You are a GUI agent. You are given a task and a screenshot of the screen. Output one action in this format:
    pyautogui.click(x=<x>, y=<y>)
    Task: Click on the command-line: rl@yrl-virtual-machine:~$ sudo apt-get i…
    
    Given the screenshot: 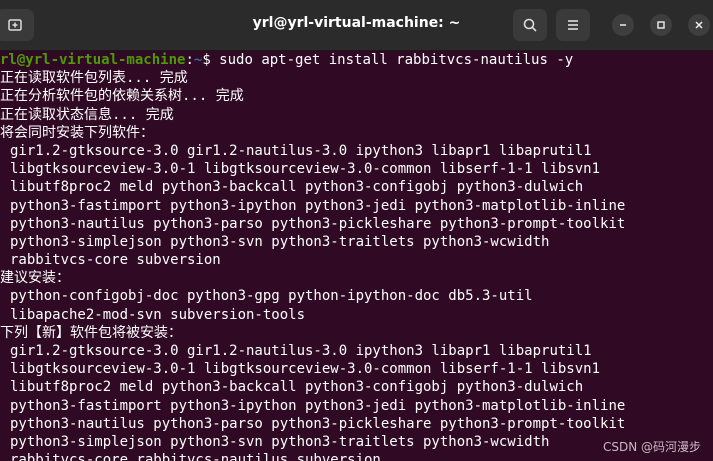 What is the action you would take?
    pyautogui.click(x=356, y=60)
    